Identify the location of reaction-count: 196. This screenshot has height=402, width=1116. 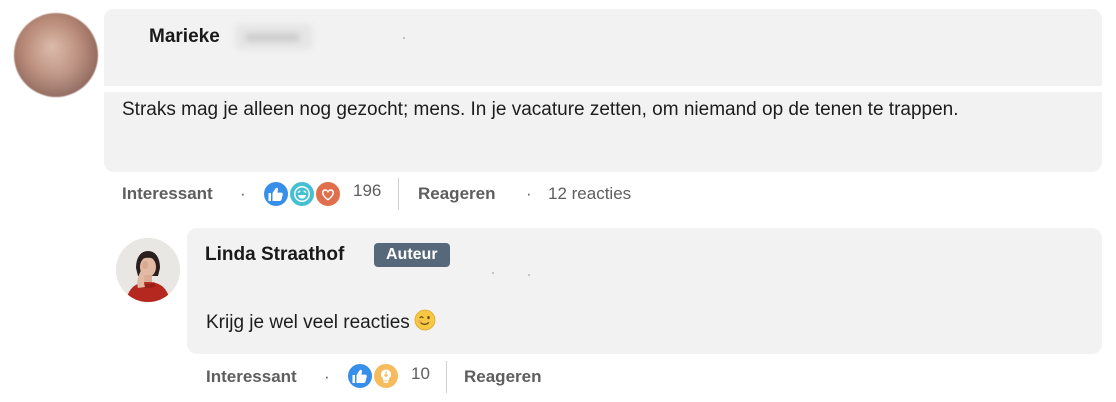
(367, 191).